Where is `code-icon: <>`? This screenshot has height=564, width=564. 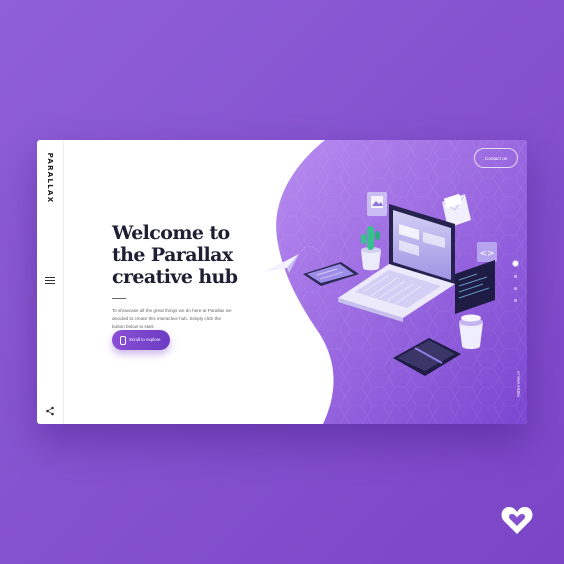 code-icon: <> is located at coordinates (487, 252).